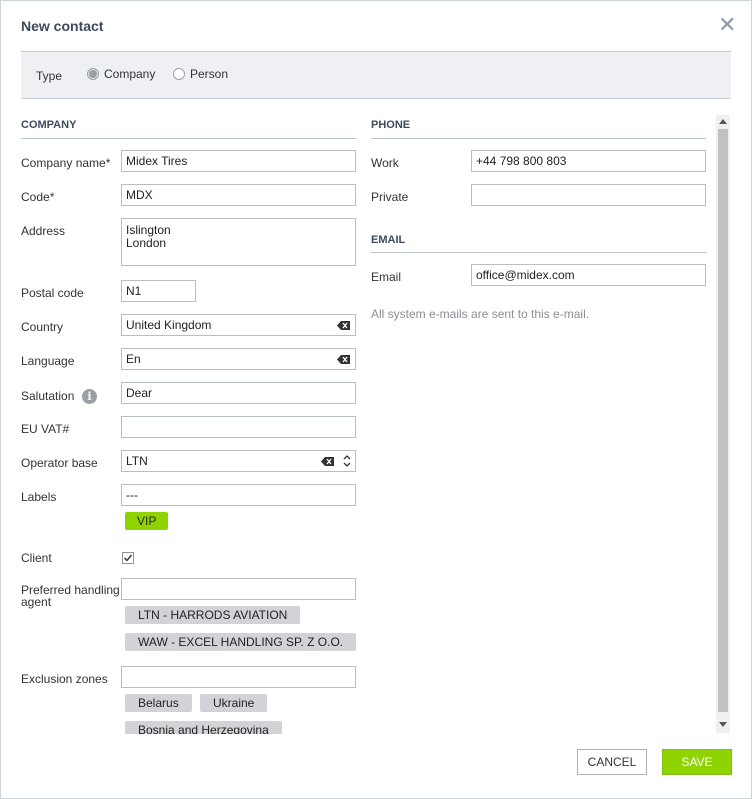 This screenshot has height=799, width=752. What do you see at coordinates (723, 420) in the screenshot?
I see `scrollbar-thumb` at bounding box center [723, 420].